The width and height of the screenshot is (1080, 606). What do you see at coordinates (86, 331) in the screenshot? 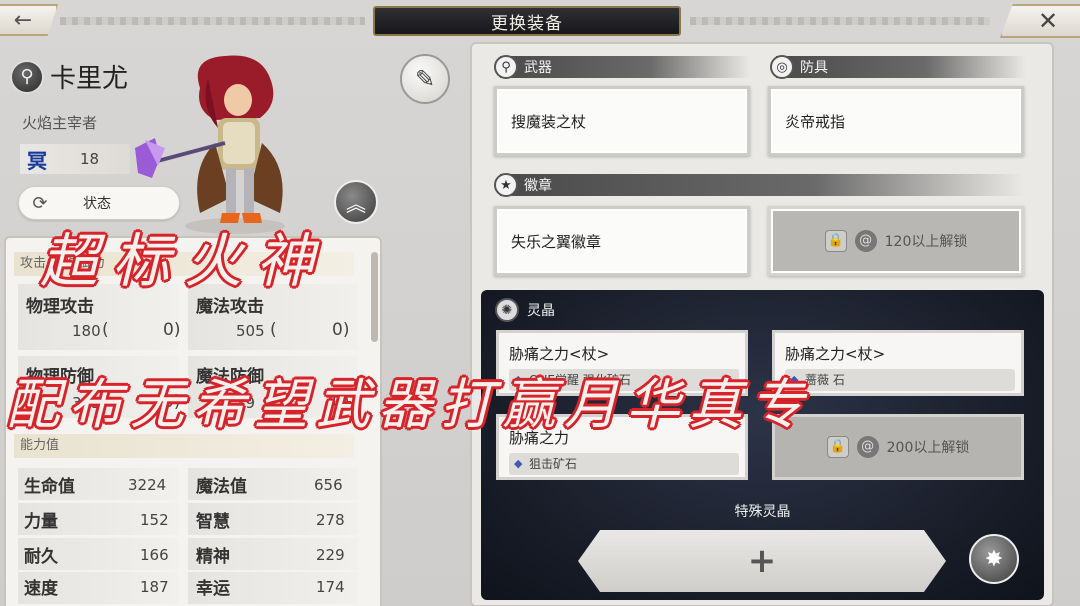
I see `phys-atk-value: 180` at bounding box center [86, 331].